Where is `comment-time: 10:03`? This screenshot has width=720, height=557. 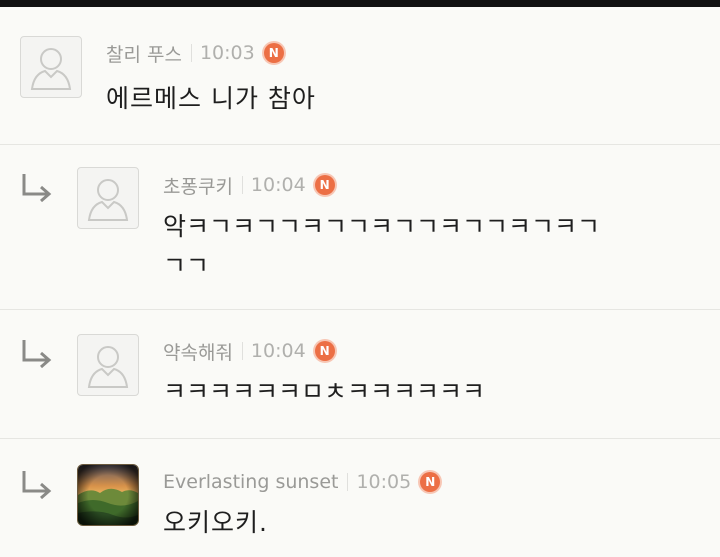 comment-time: 10:03 is located at coordinates (227, 53).